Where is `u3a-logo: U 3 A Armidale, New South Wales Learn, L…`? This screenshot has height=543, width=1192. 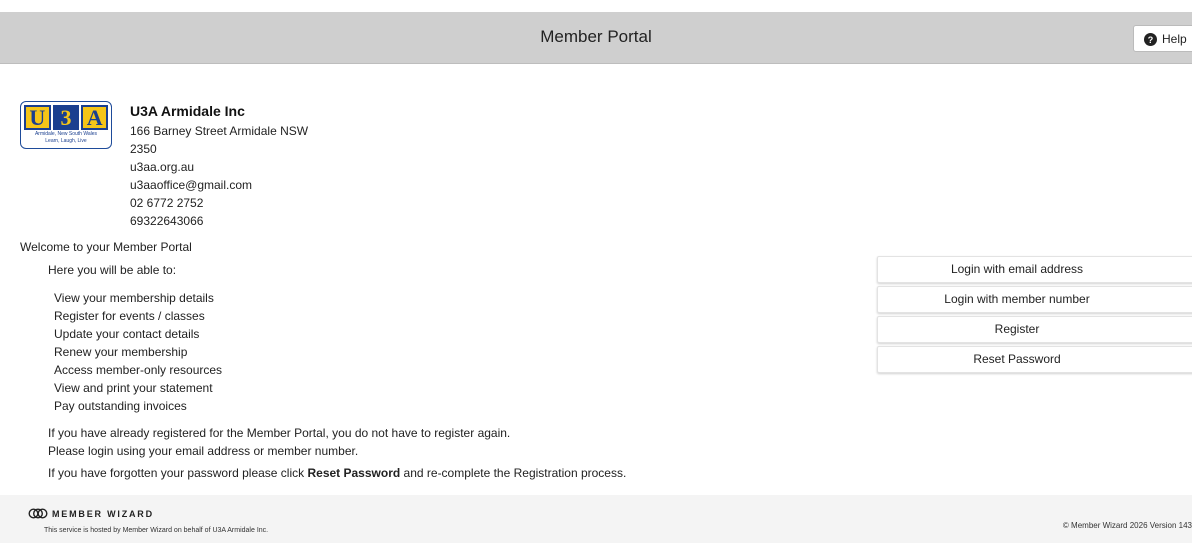
u3a-logo: U 3 A Armidale, New South Wales Learn, L… is located at coordinates (66, 125).